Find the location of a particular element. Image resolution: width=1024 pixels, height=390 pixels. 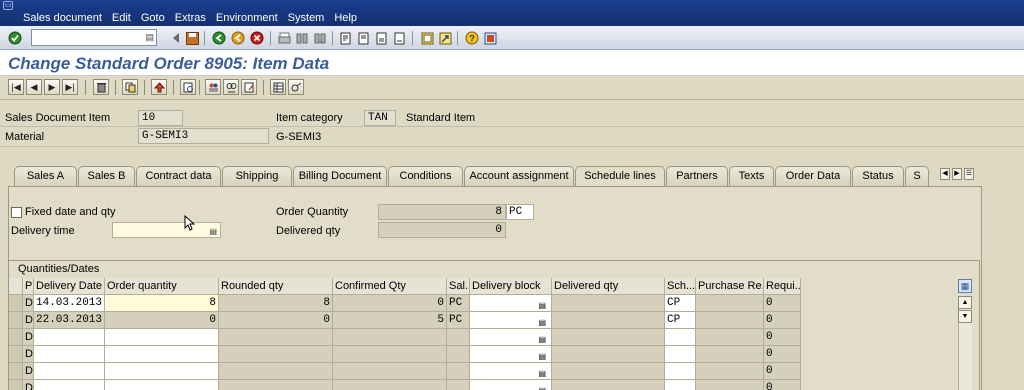

tab-sales-a: Sales A is located at coordinates (45, 176).